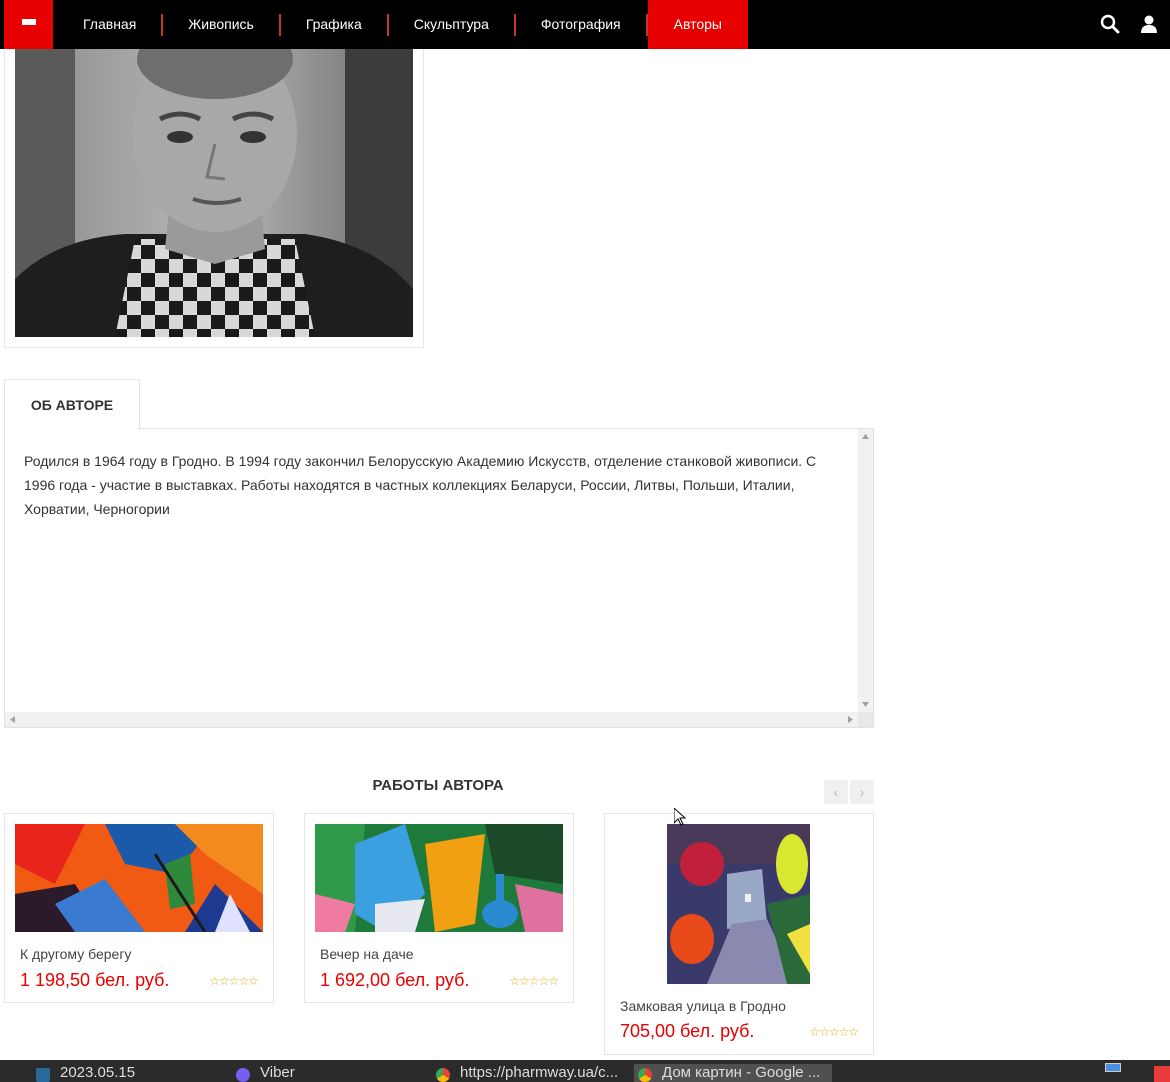 The image size is (1170, 1082). What do you see at coordinates (1113, 1067) in the screenshot?
I see `network-icon` at bounding box center [1113, 1067].